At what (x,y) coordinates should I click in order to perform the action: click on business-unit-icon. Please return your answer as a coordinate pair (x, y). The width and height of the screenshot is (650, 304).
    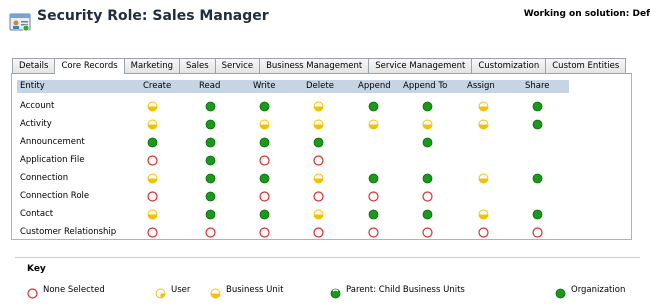
    Looking at the image, I should click on (215, 291).